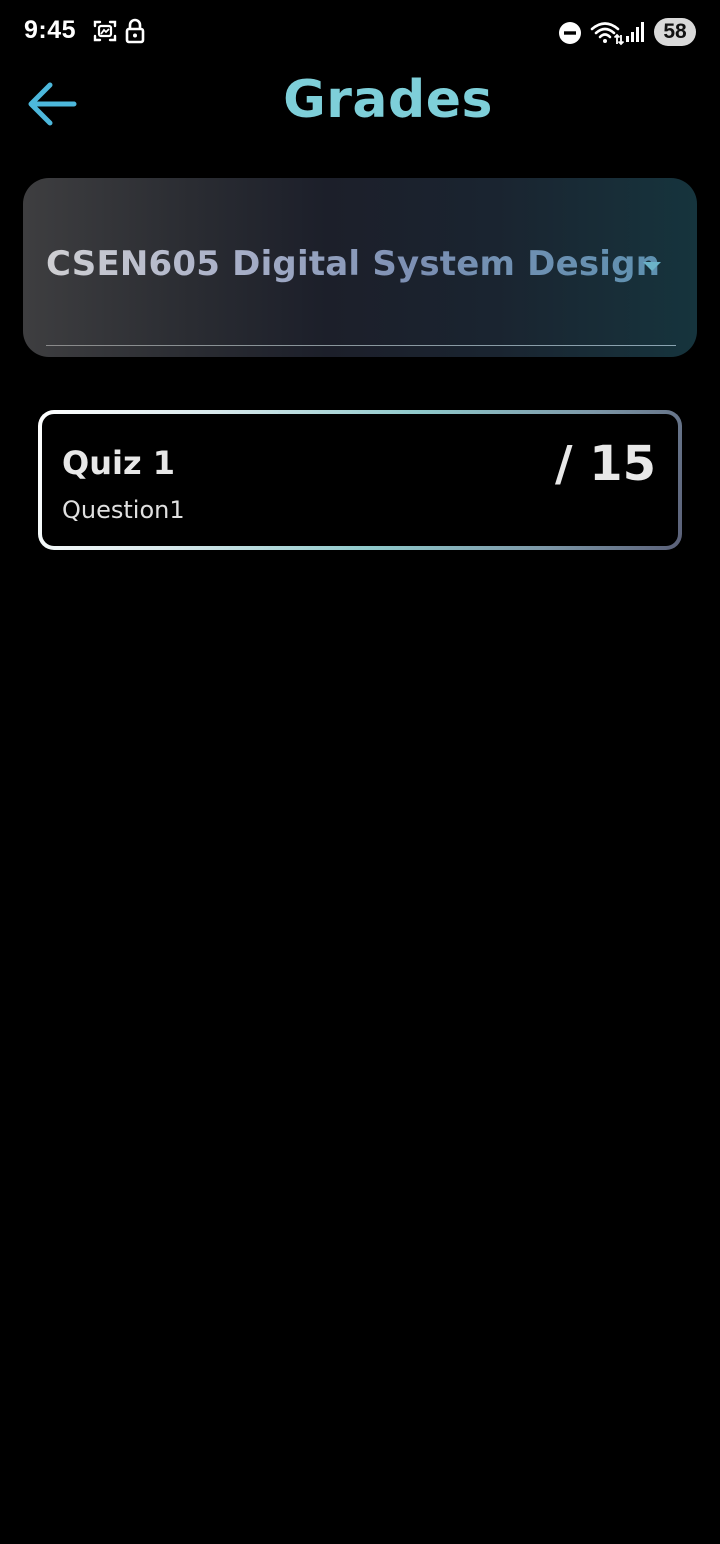 The width and height of the screenshot is (720, 1544). I want to click on screenshot-icon, so click(105, 33).